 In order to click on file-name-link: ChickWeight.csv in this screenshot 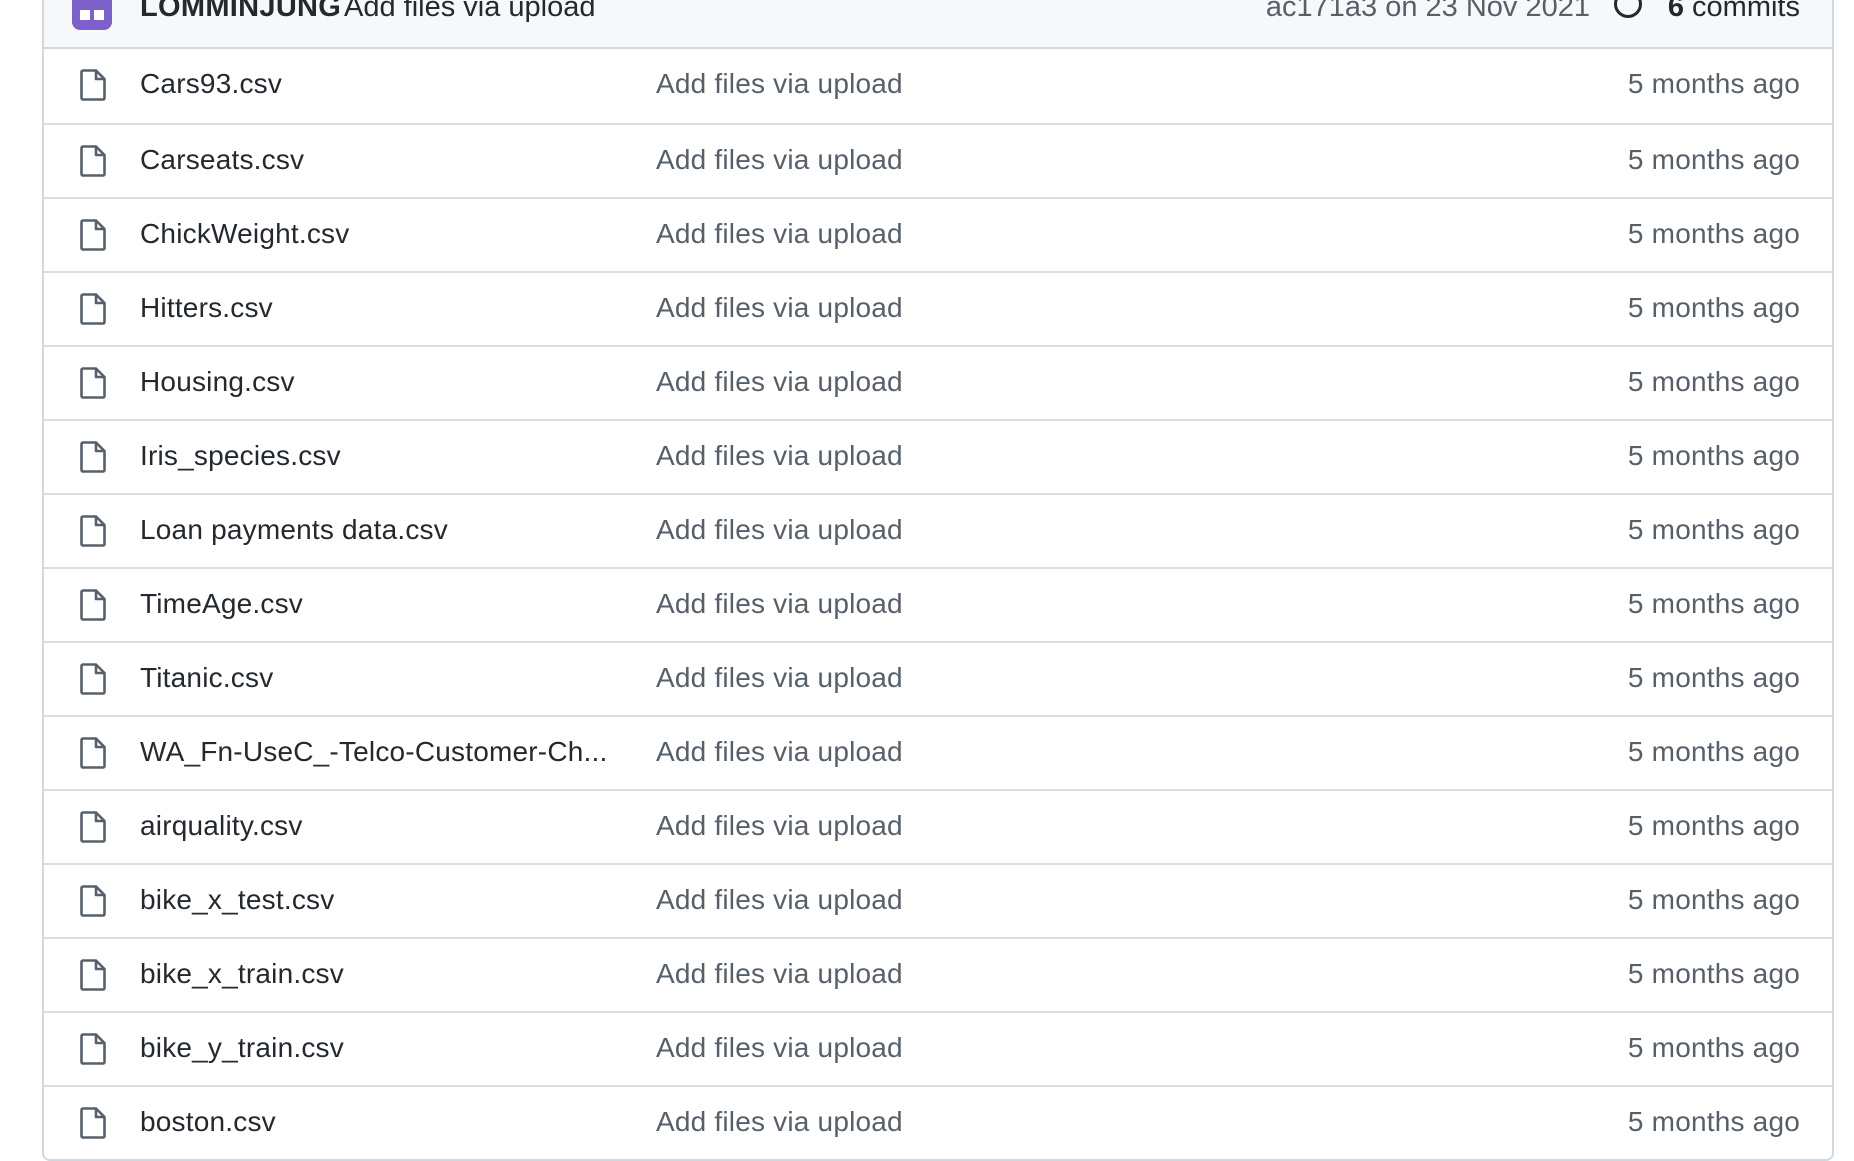, I will do `click(244, 234)`.